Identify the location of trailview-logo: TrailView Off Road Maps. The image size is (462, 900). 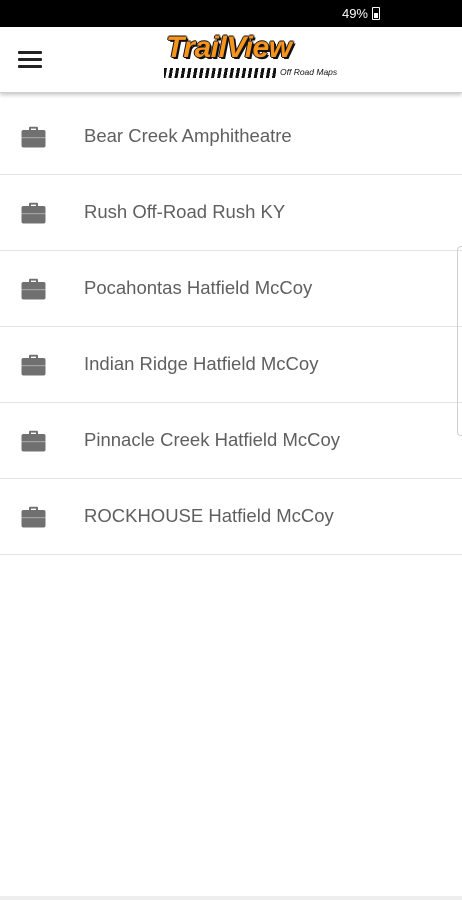
(258, 59).